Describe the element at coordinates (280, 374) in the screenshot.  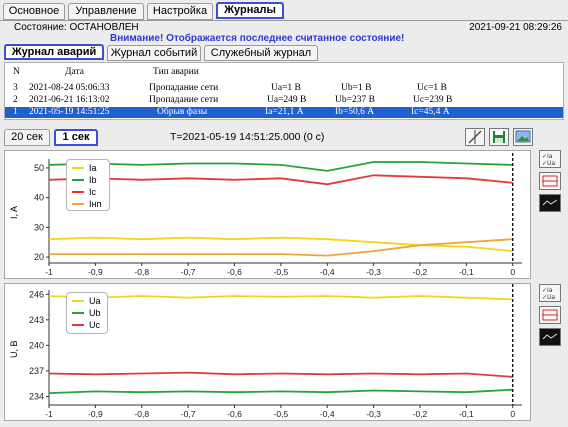
I see `series-line-uc` at that location.